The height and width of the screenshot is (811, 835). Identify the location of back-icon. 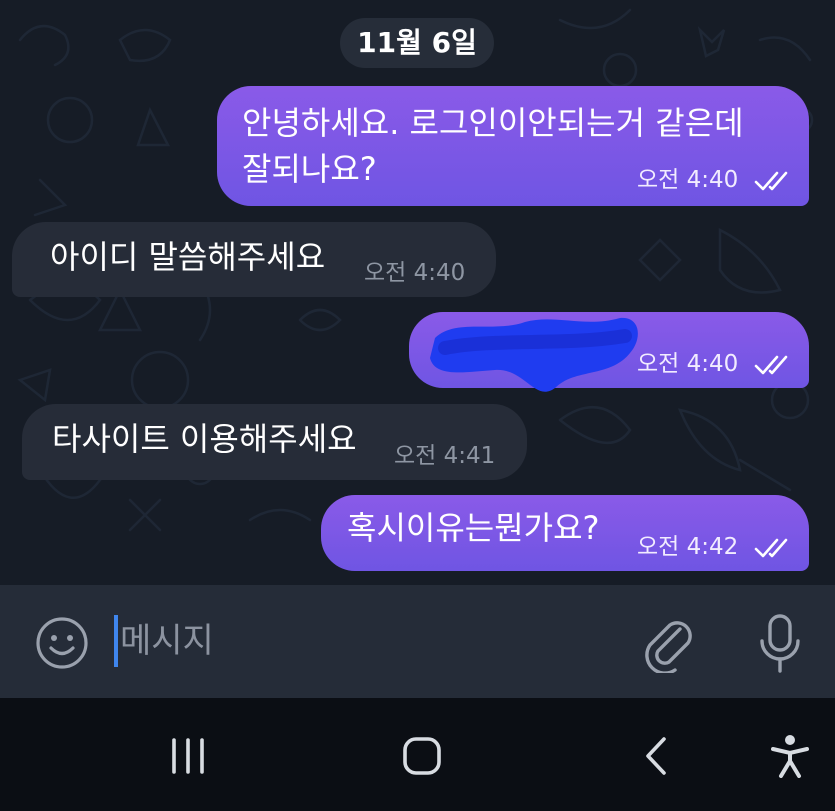
(657, 756).